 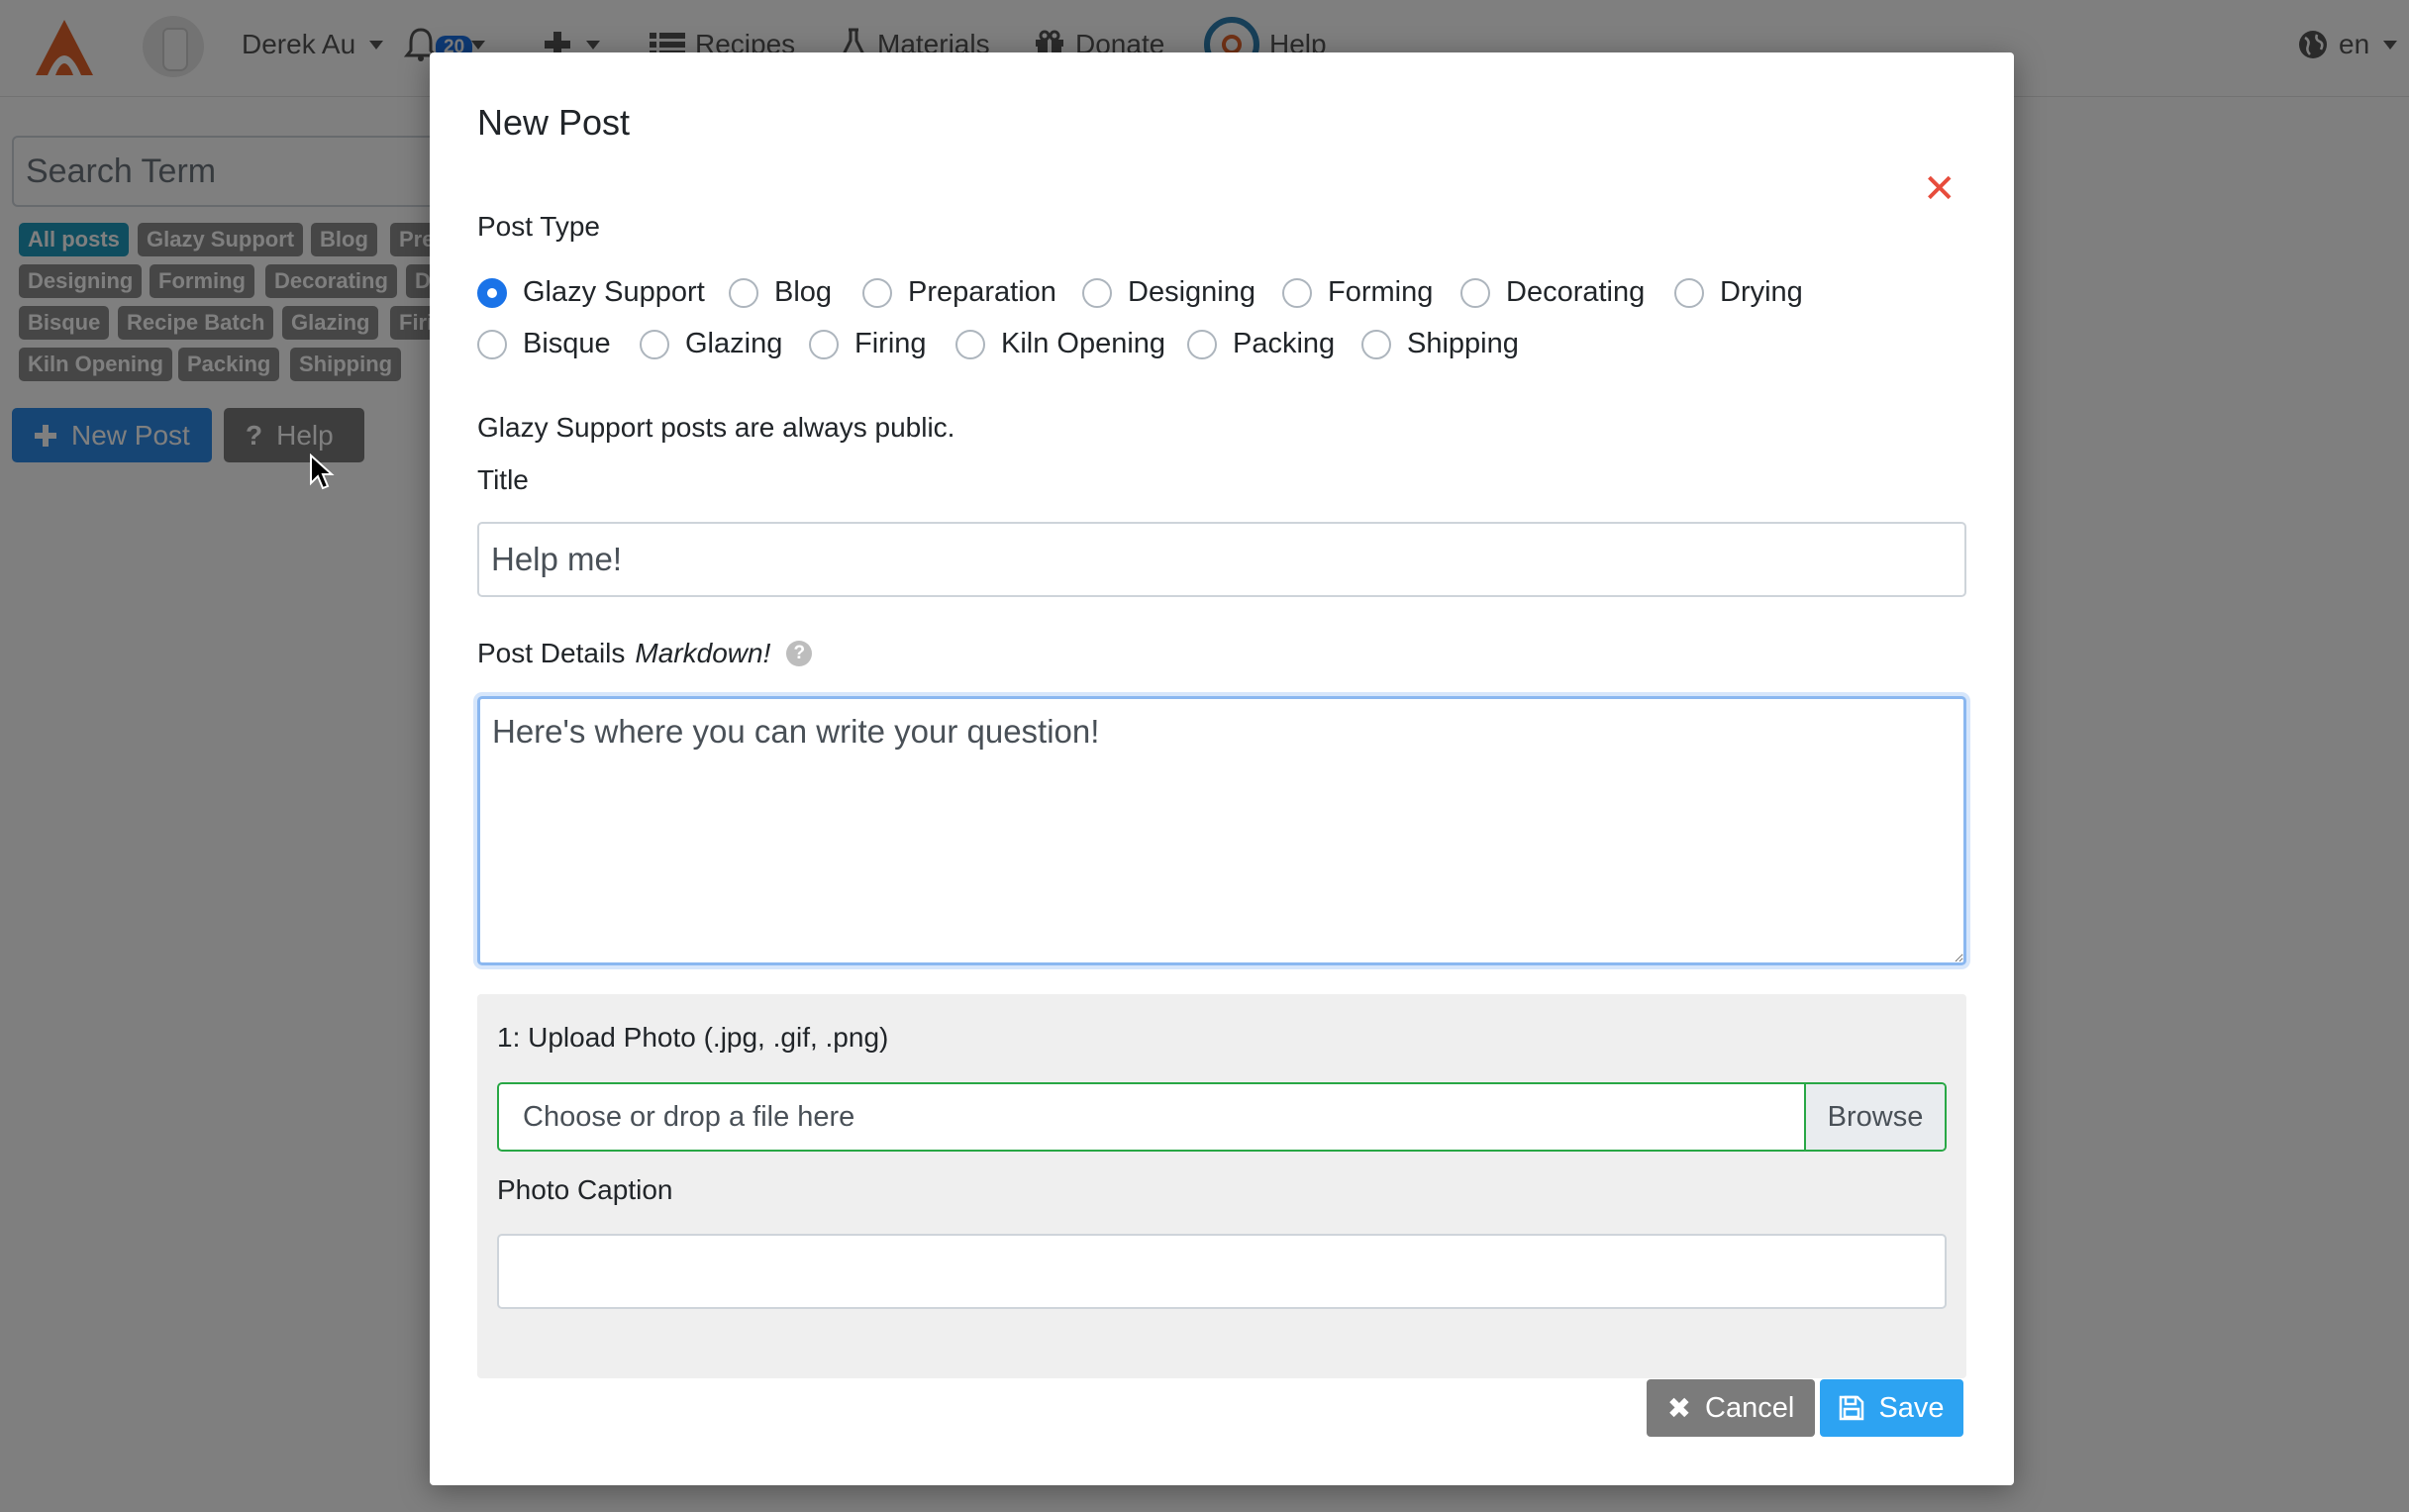 What do you see at coordinates (1576, 292) in the screenshot?
I see `radio-label: Decorating` at bounding box center [1576, 292].